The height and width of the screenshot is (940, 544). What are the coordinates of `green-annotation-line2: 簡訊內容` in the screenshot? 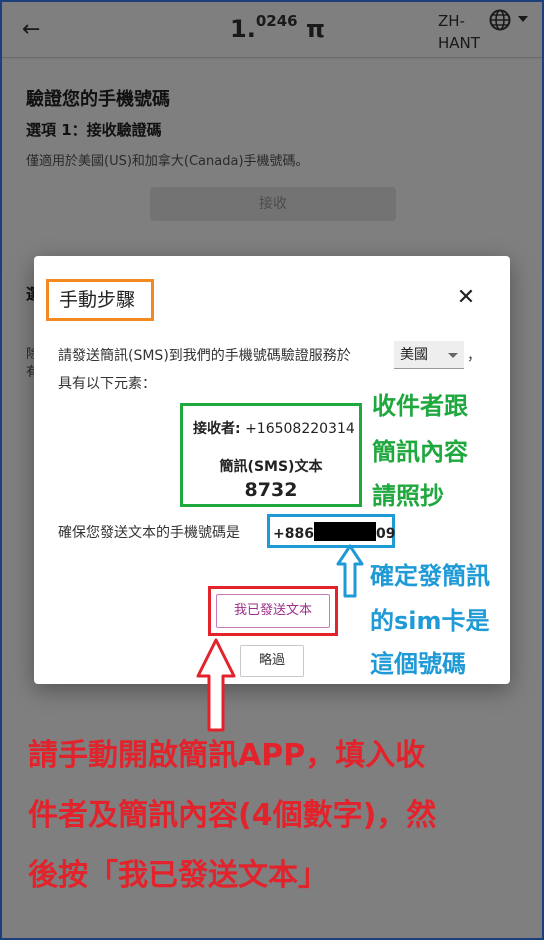 It's located at (420, 452).